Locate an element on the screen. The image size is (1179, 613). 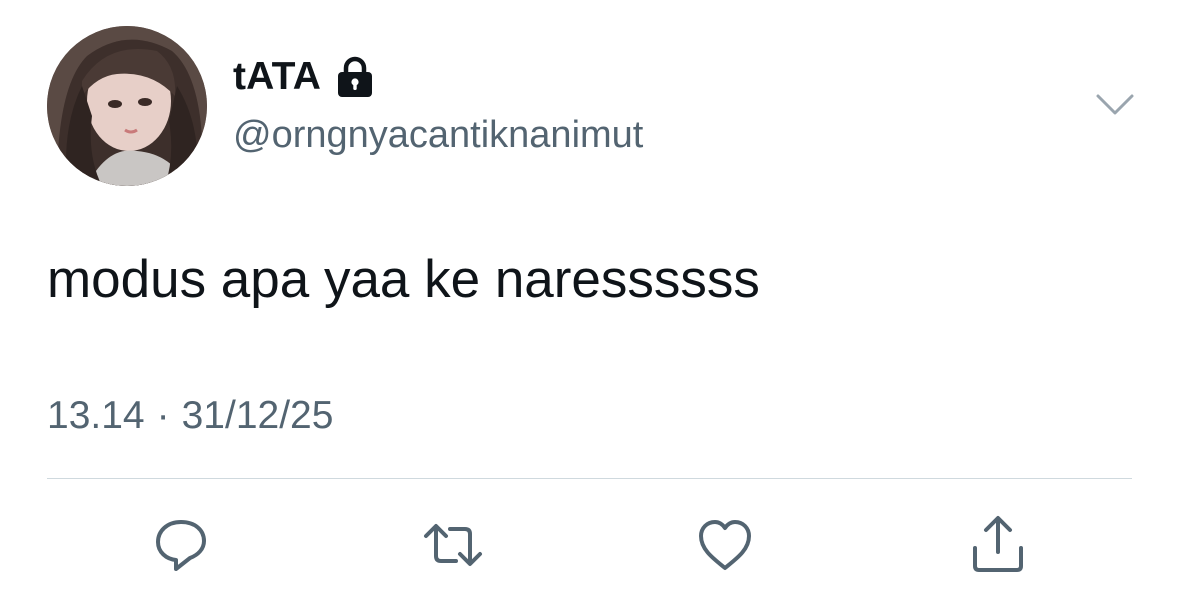
share-upload-icon is located at coordinates (998, 544).